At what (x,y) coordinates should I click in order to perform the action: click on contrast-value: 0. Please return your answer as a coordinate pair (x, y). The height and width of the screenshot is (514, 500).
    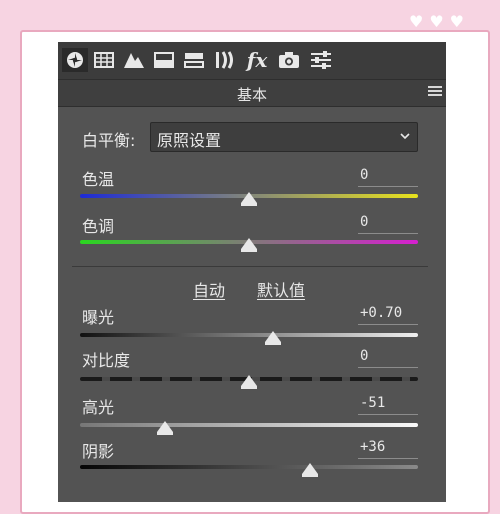
    Looking at the image, I should click on (390, 356).